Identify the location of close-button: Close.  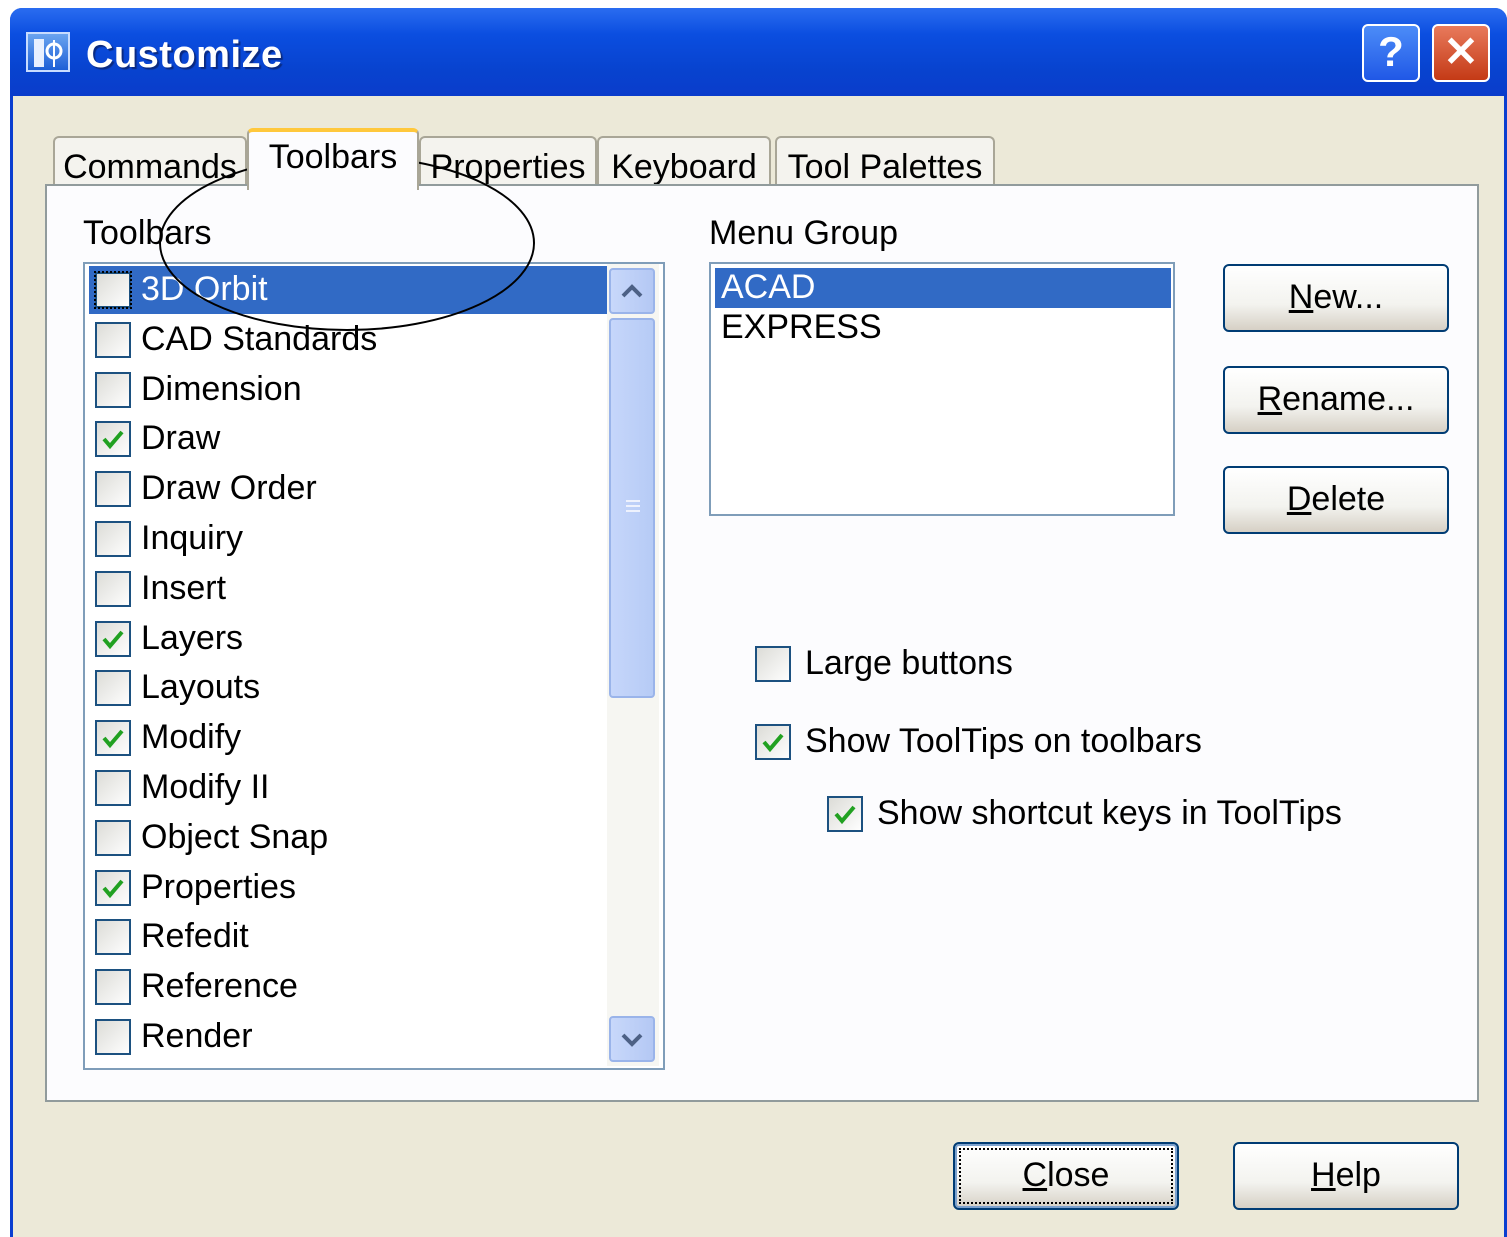
(1066, 1176).